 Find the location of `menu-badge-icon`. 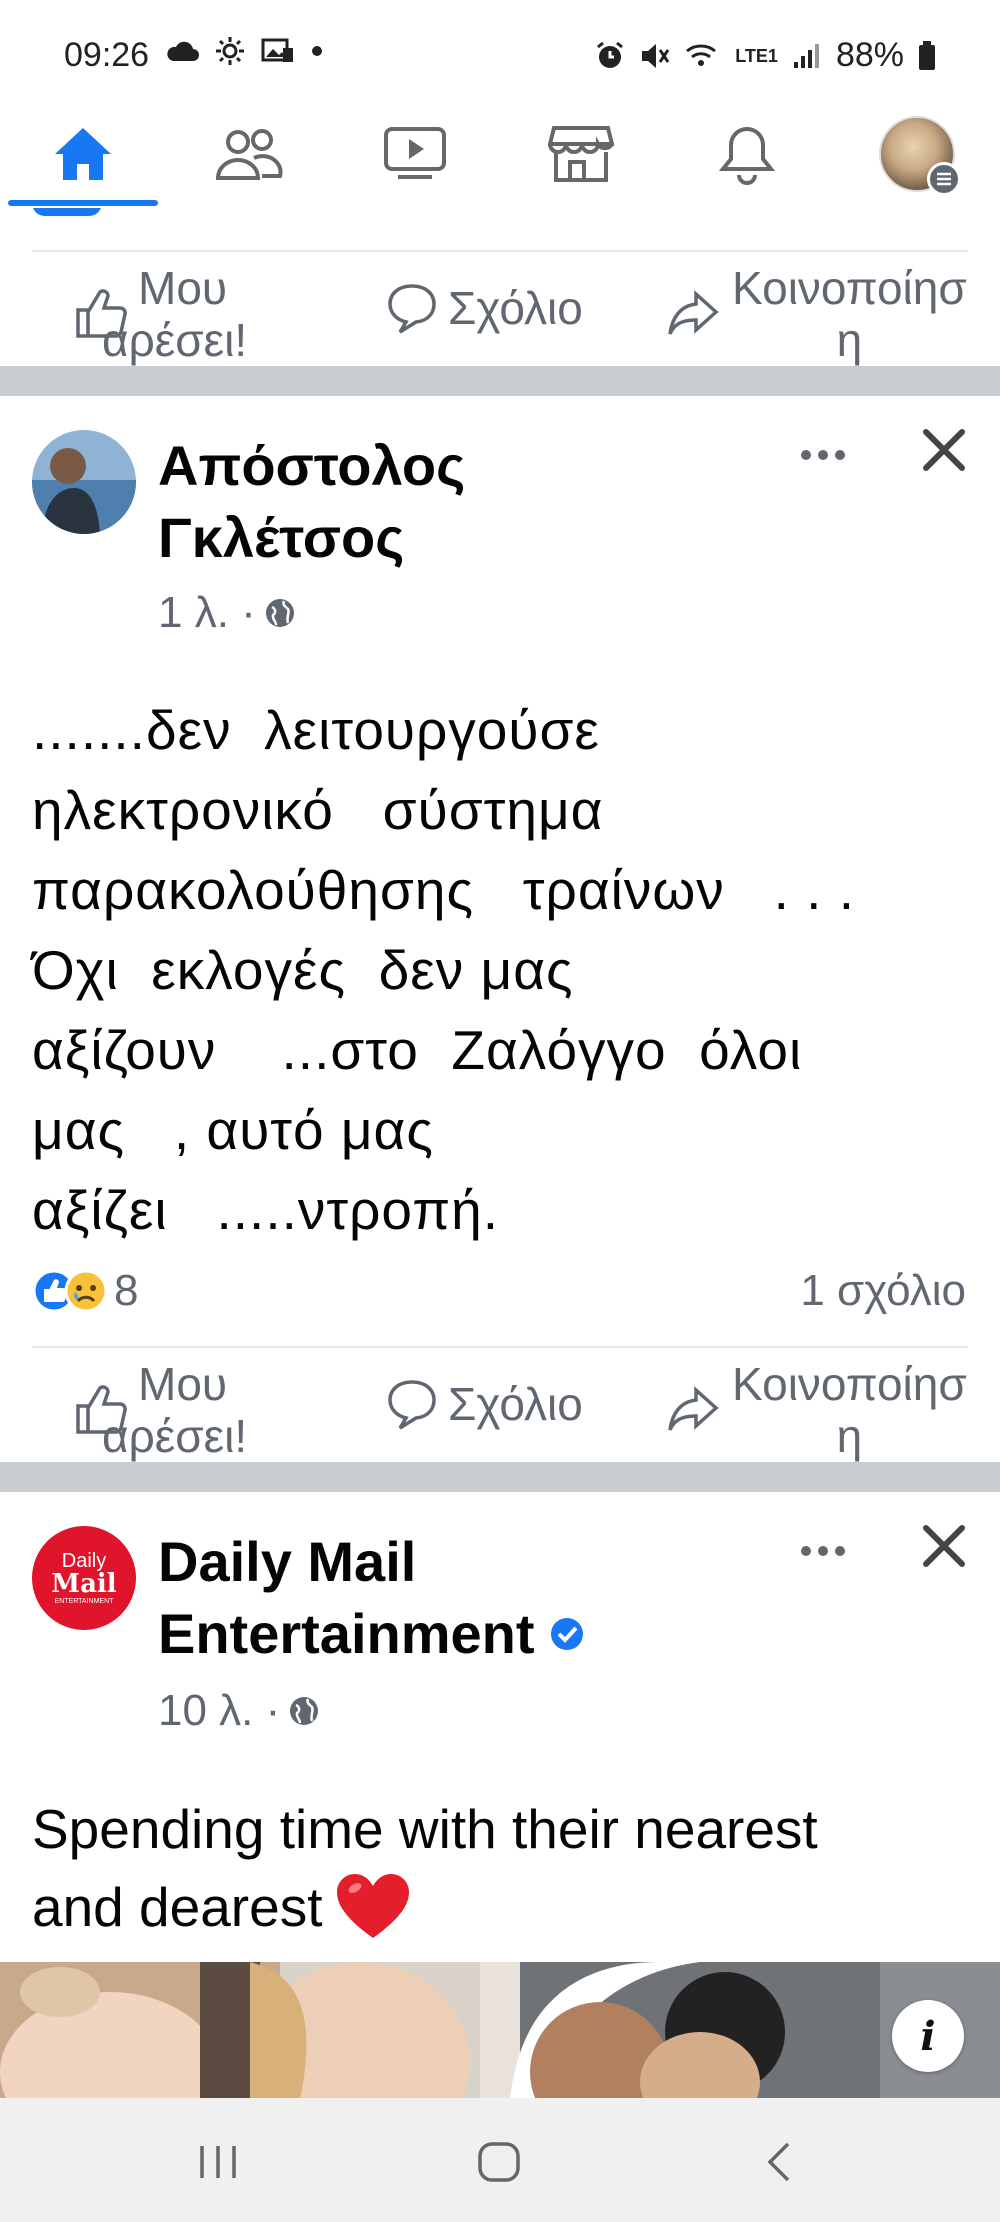

menu-badge-icon is located at coordinates (944, 179).